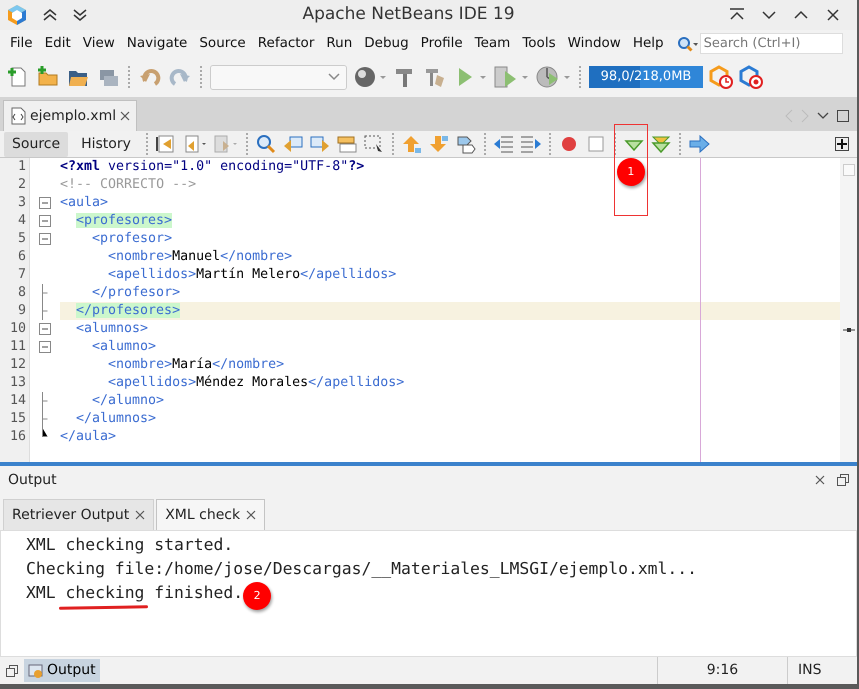 The height and width of the screenshot is (689, 859). Describe the element at coordinates (751, 77) in the screenshot. I see `gc-stop-icon` at that location.